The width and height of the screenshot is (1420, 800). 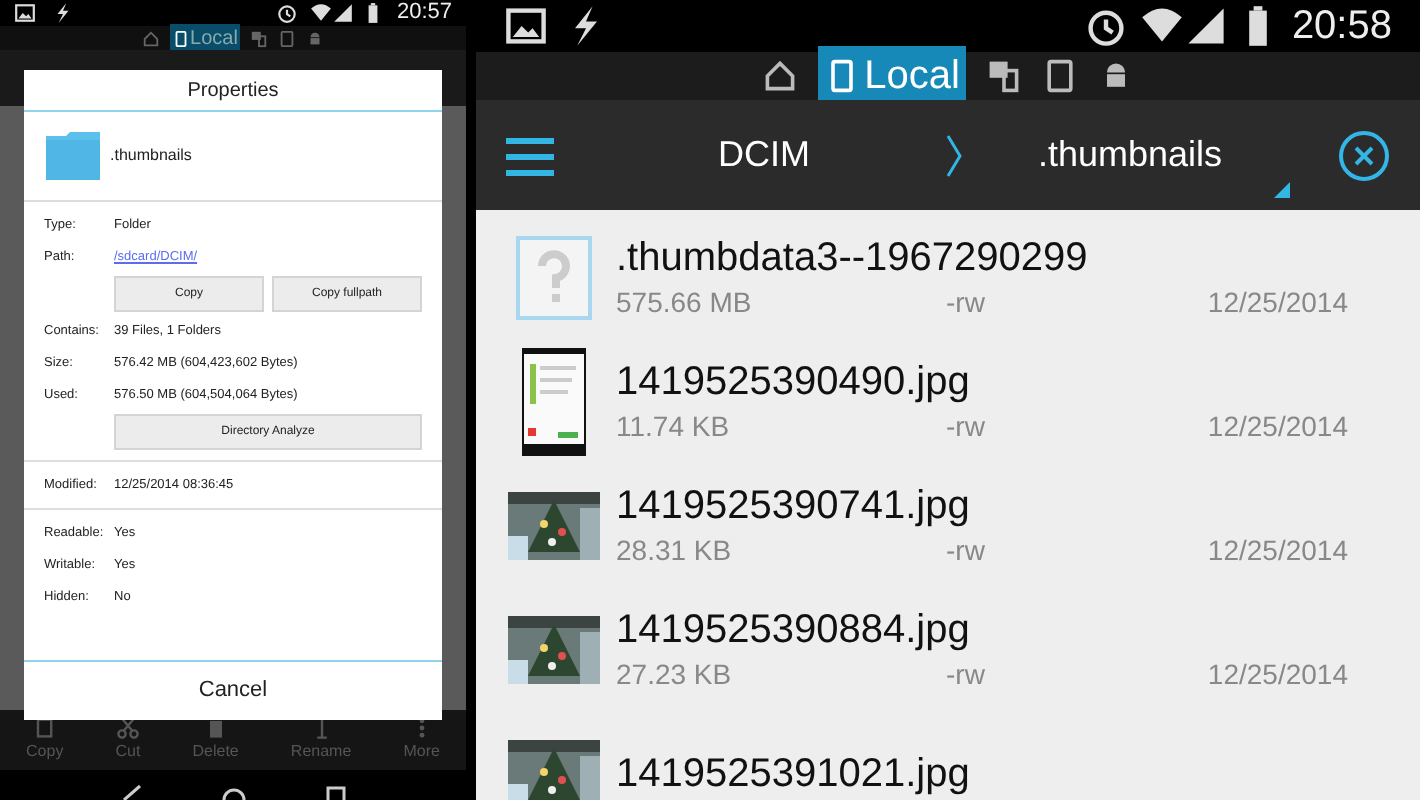 What do you see at coordinates (74, 156) in the screenshot?
I see `folder-icon` at bounding box center [74, 156].